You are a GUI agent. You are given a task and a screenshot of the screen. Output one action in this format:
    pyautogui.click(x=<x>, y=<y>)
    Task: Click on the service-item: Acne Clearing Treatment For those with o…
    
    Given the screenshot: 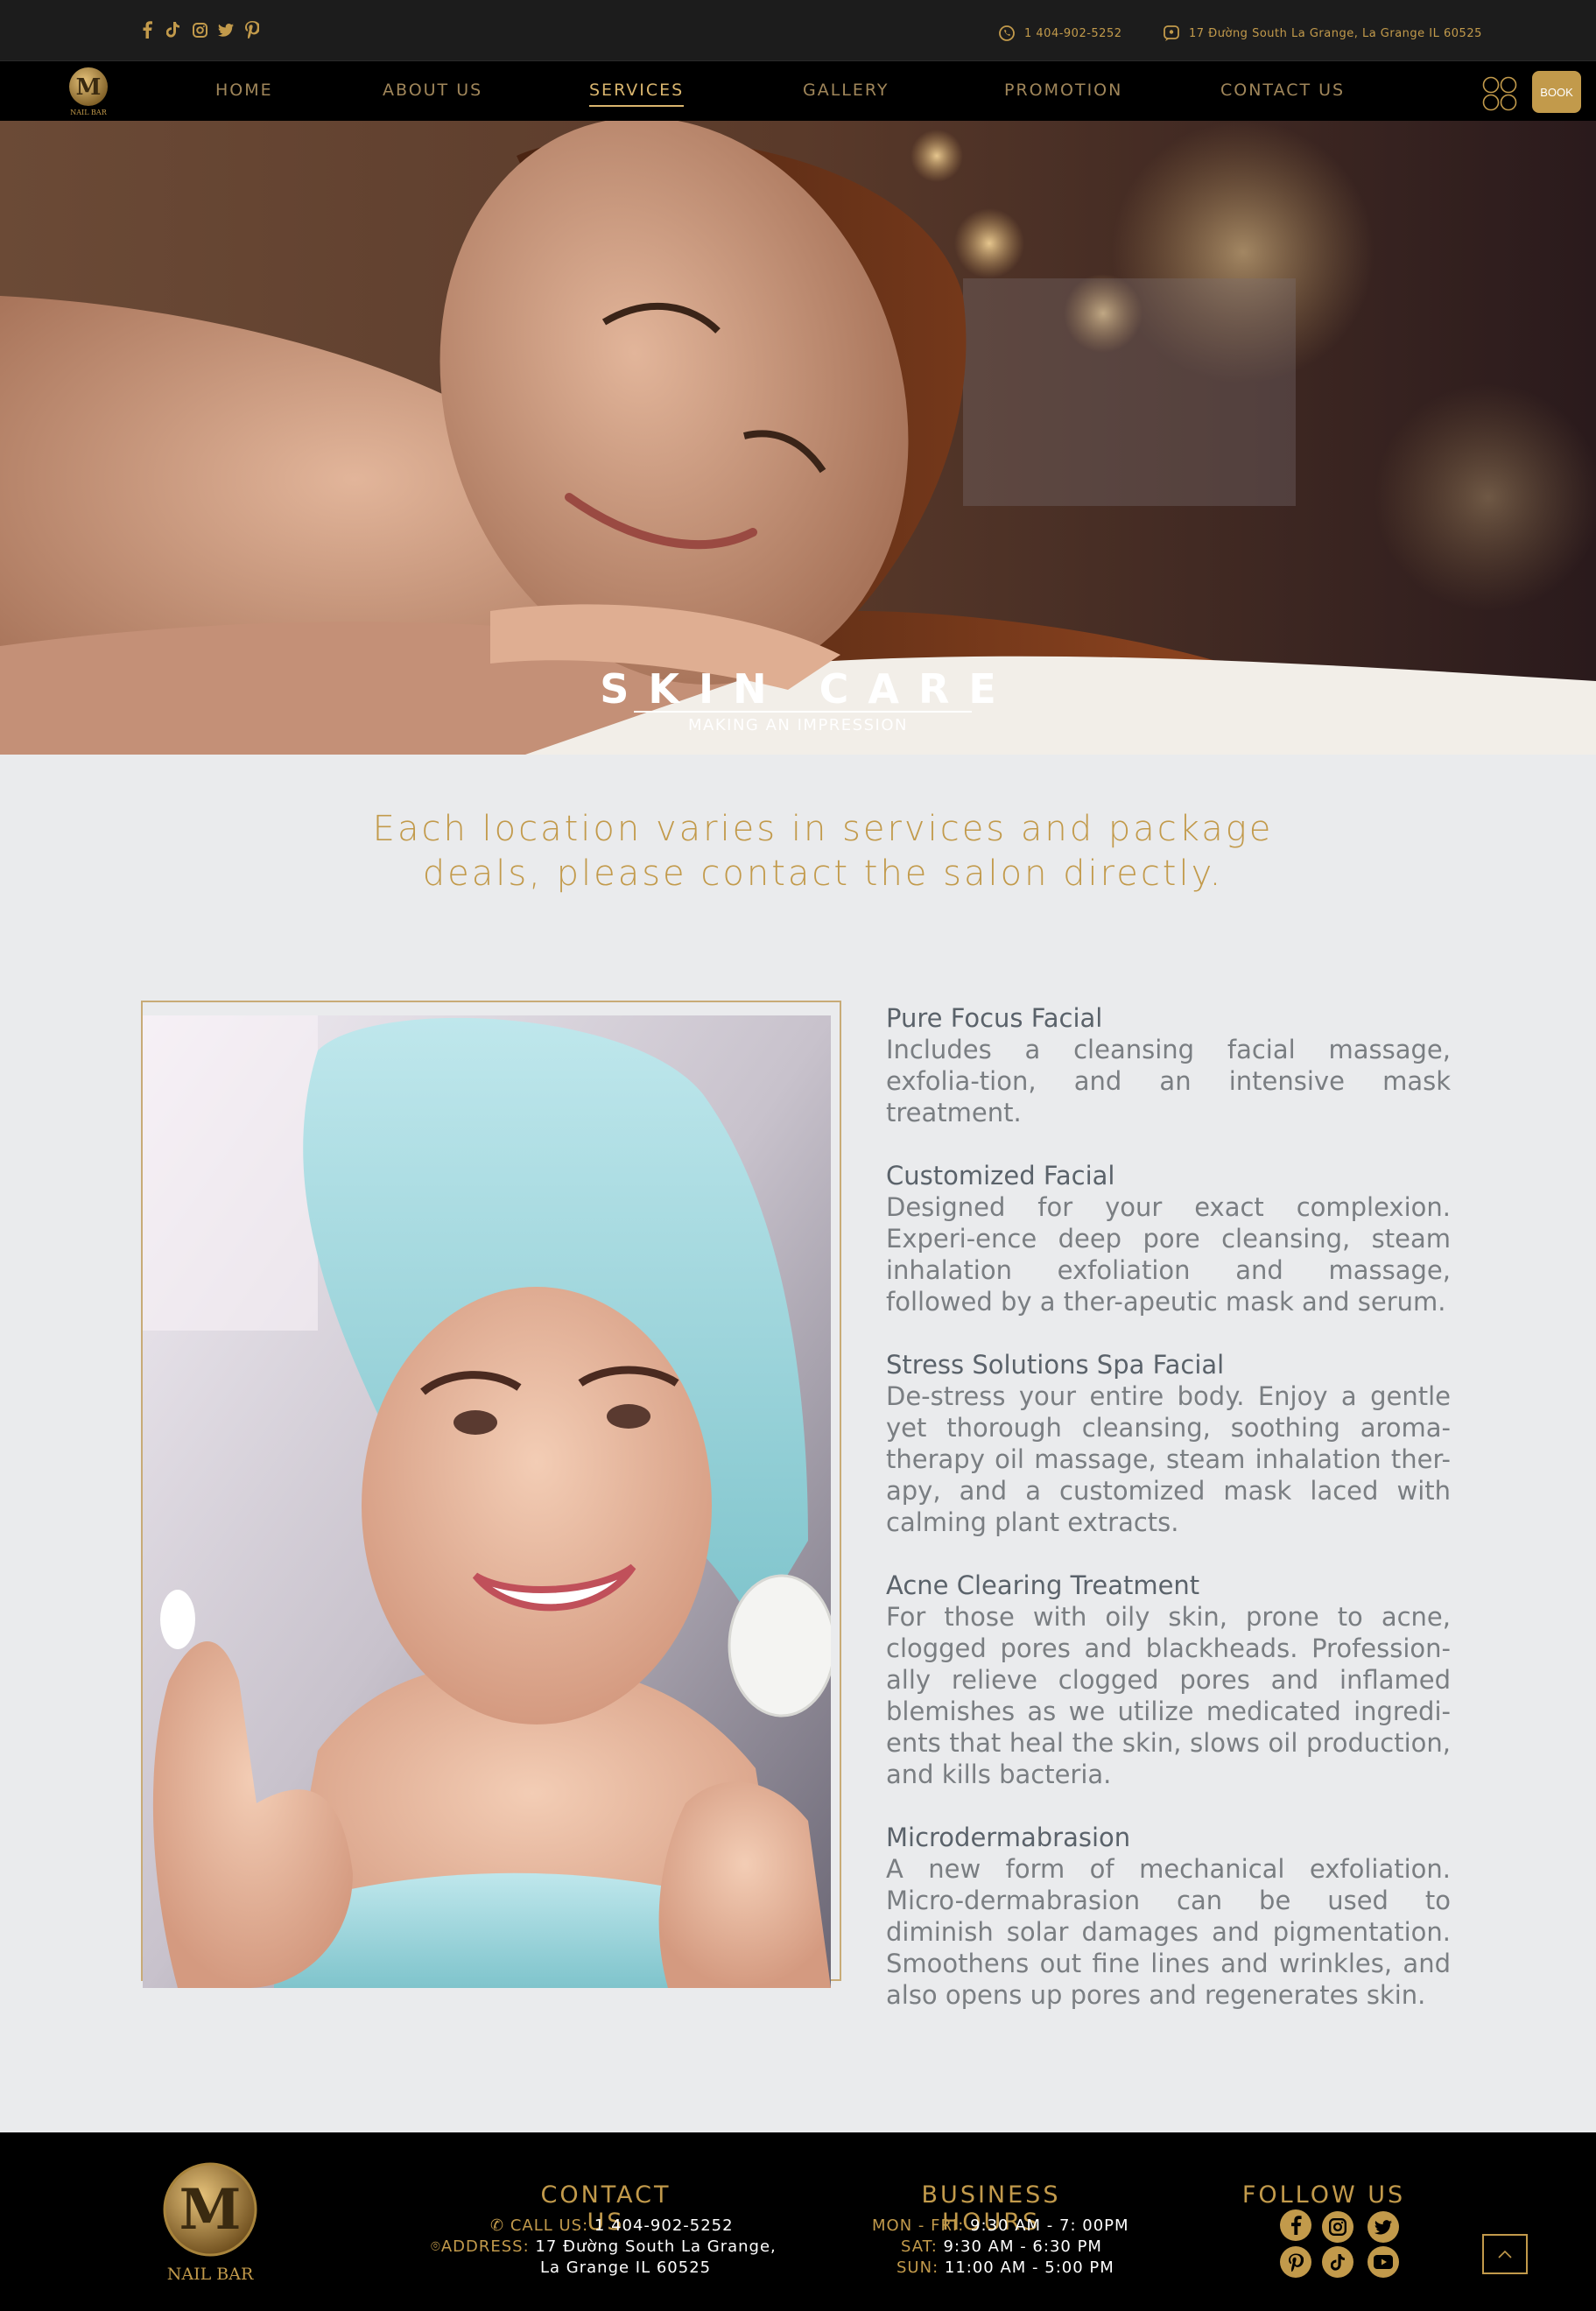 What is the action you would take?
    pyautogui.click(x=1168, y=1680)
    